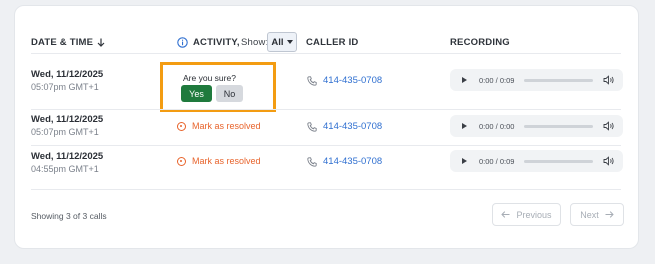 This screenshot has height=264, width=655. What do you see at coordinates (480, 42) in the screenshot?
I see `recording-header: RECORDING` at bounding box center [480, 42].